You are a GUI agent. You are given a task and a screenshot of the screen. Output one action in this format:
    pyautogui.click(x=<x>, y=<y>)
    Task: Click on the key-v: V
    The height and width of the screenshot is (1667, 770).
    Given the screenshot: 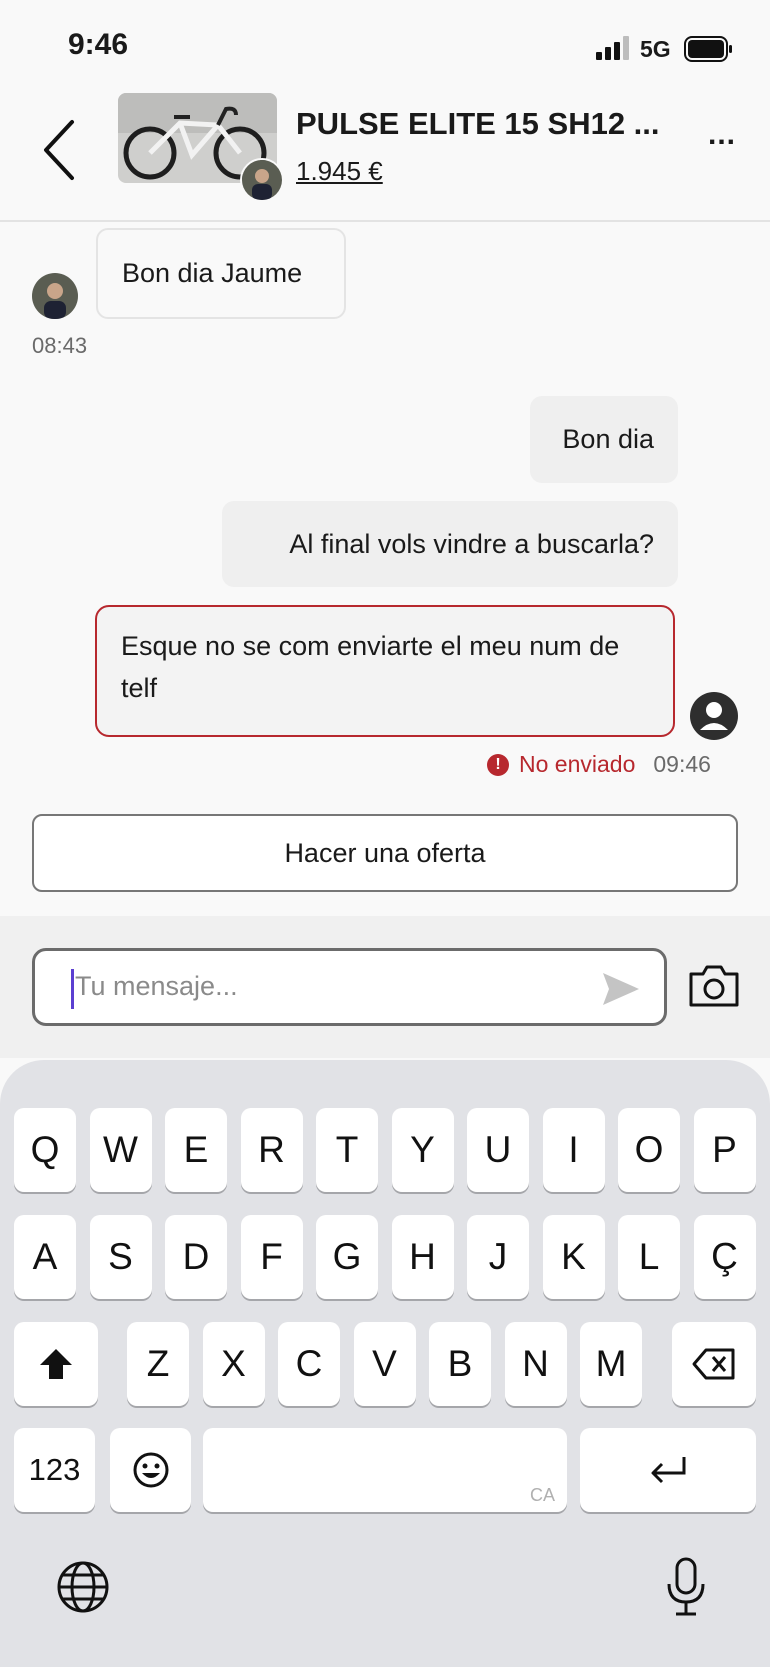 What is the action you would take?
    pyautogui.click(x=384, y=1364)
    